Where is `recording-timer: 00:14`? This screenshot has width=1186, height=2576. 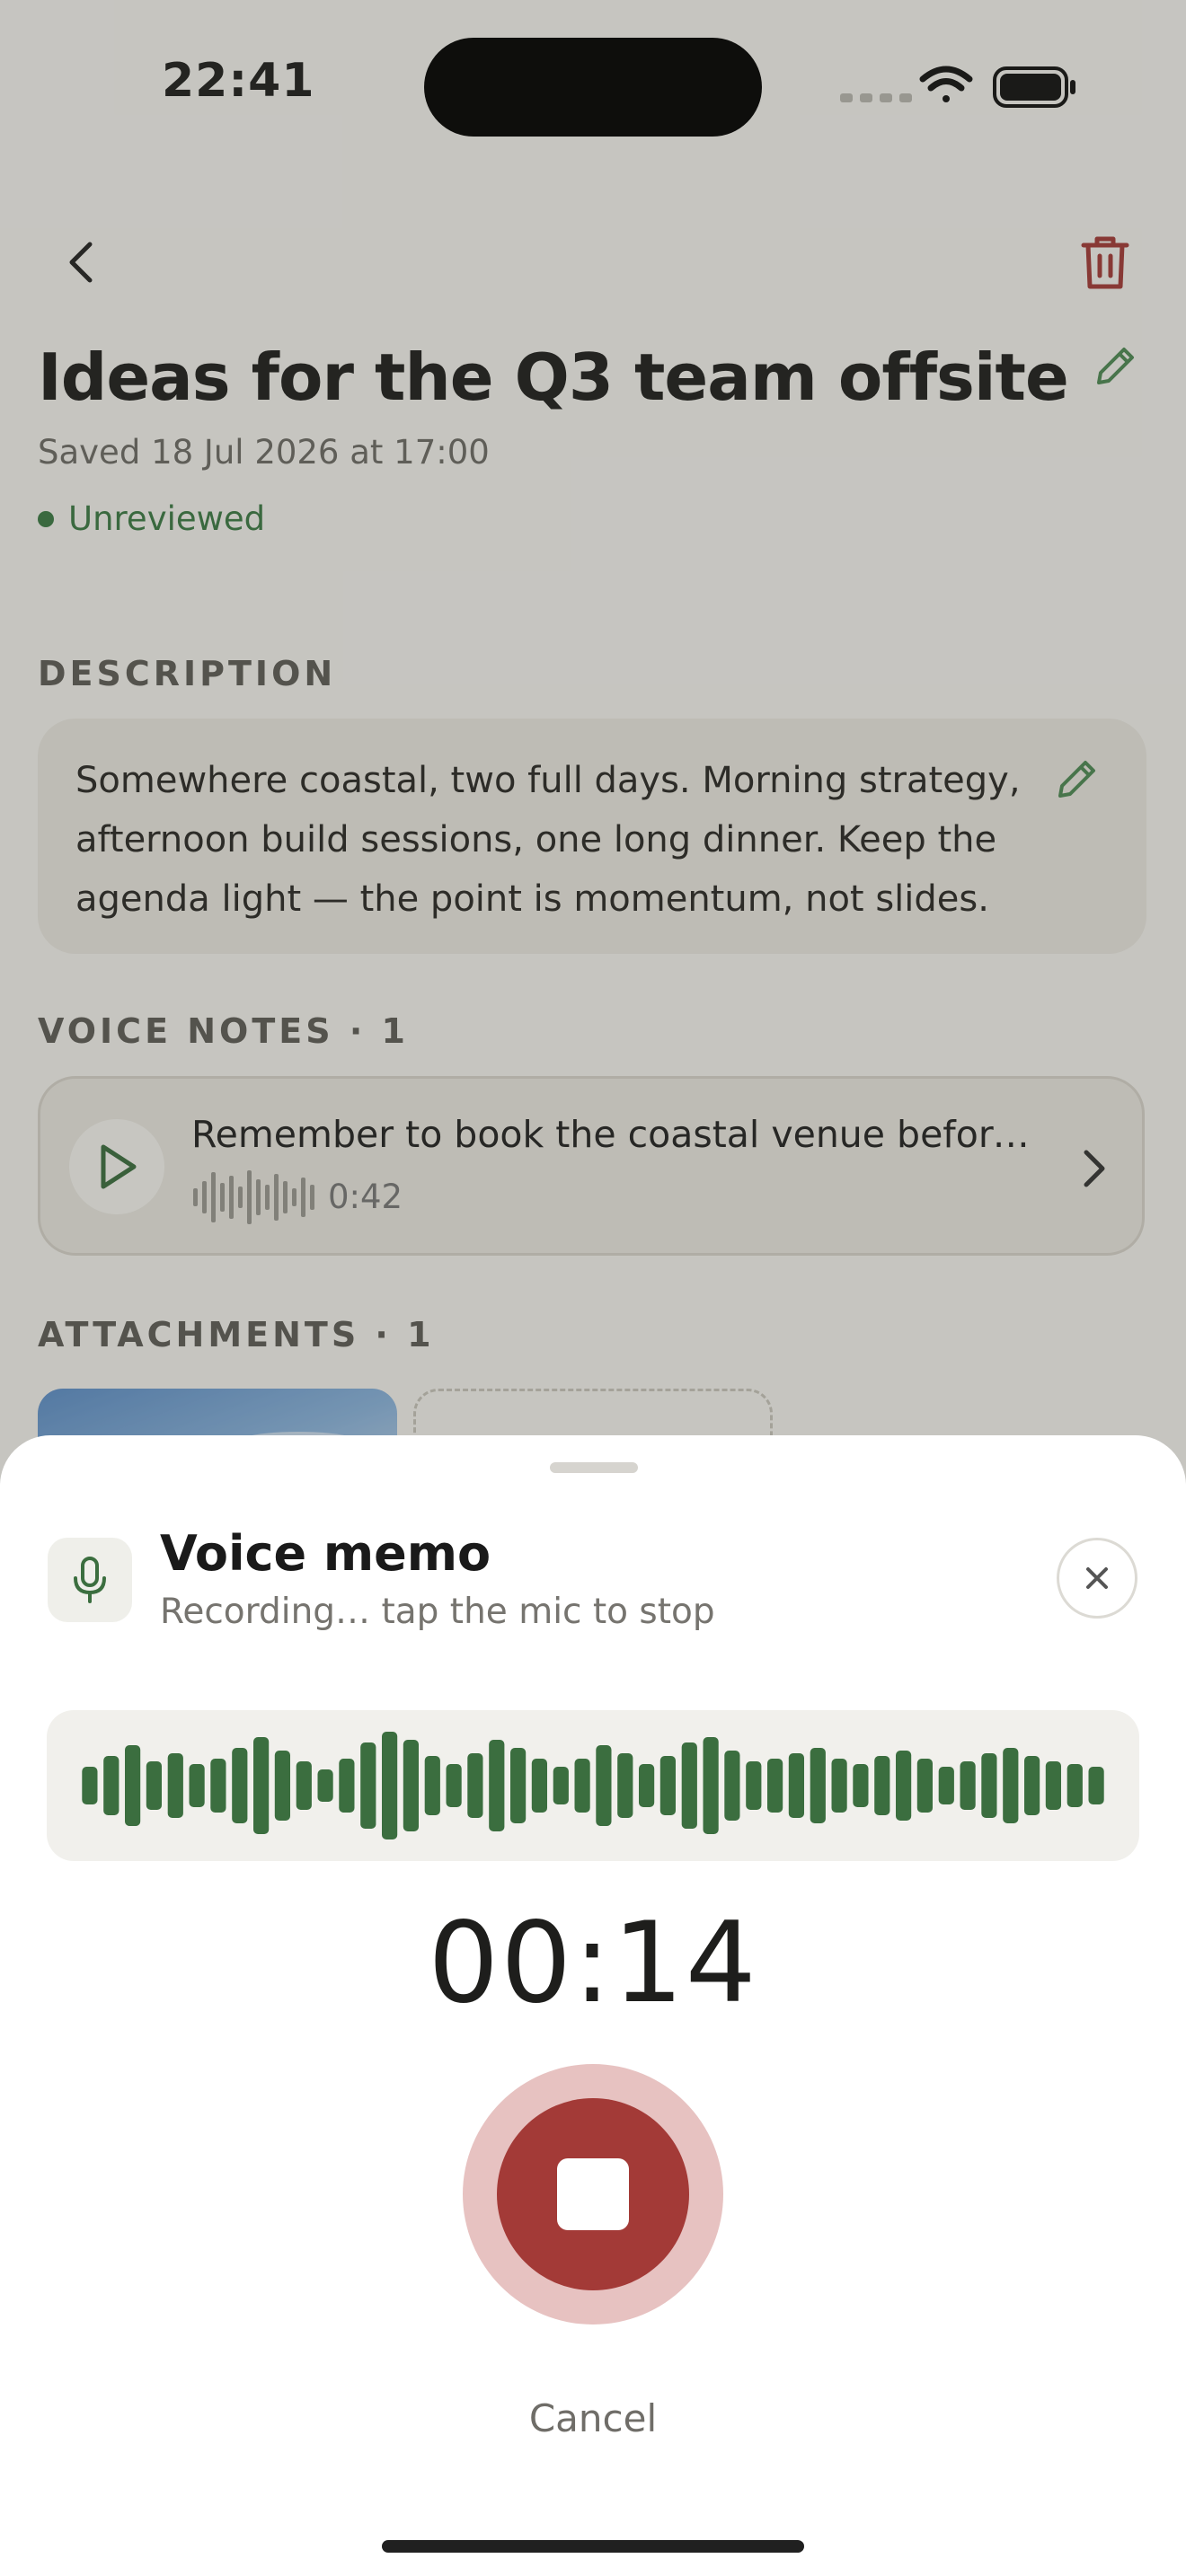
recording-timer: 00:14 is located at coordinates (593, 1963).